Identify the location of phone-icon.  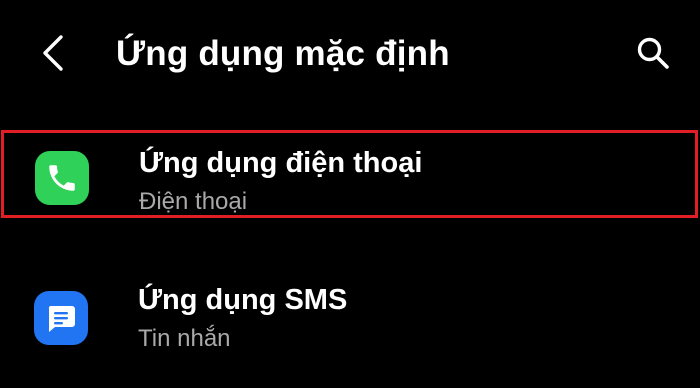
(62, 178).